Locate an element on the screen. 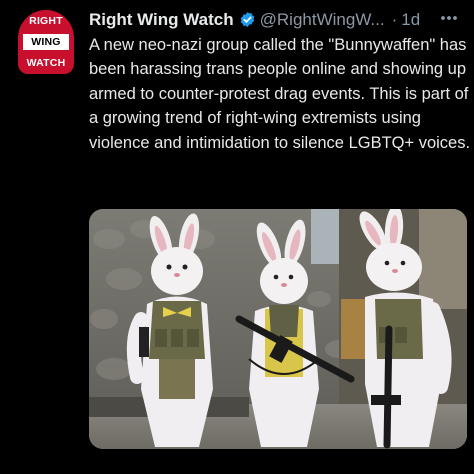 This screenshot has height=474, width=474. avatar: RIGHT WING WATCH is located at coordinates (46, 42).